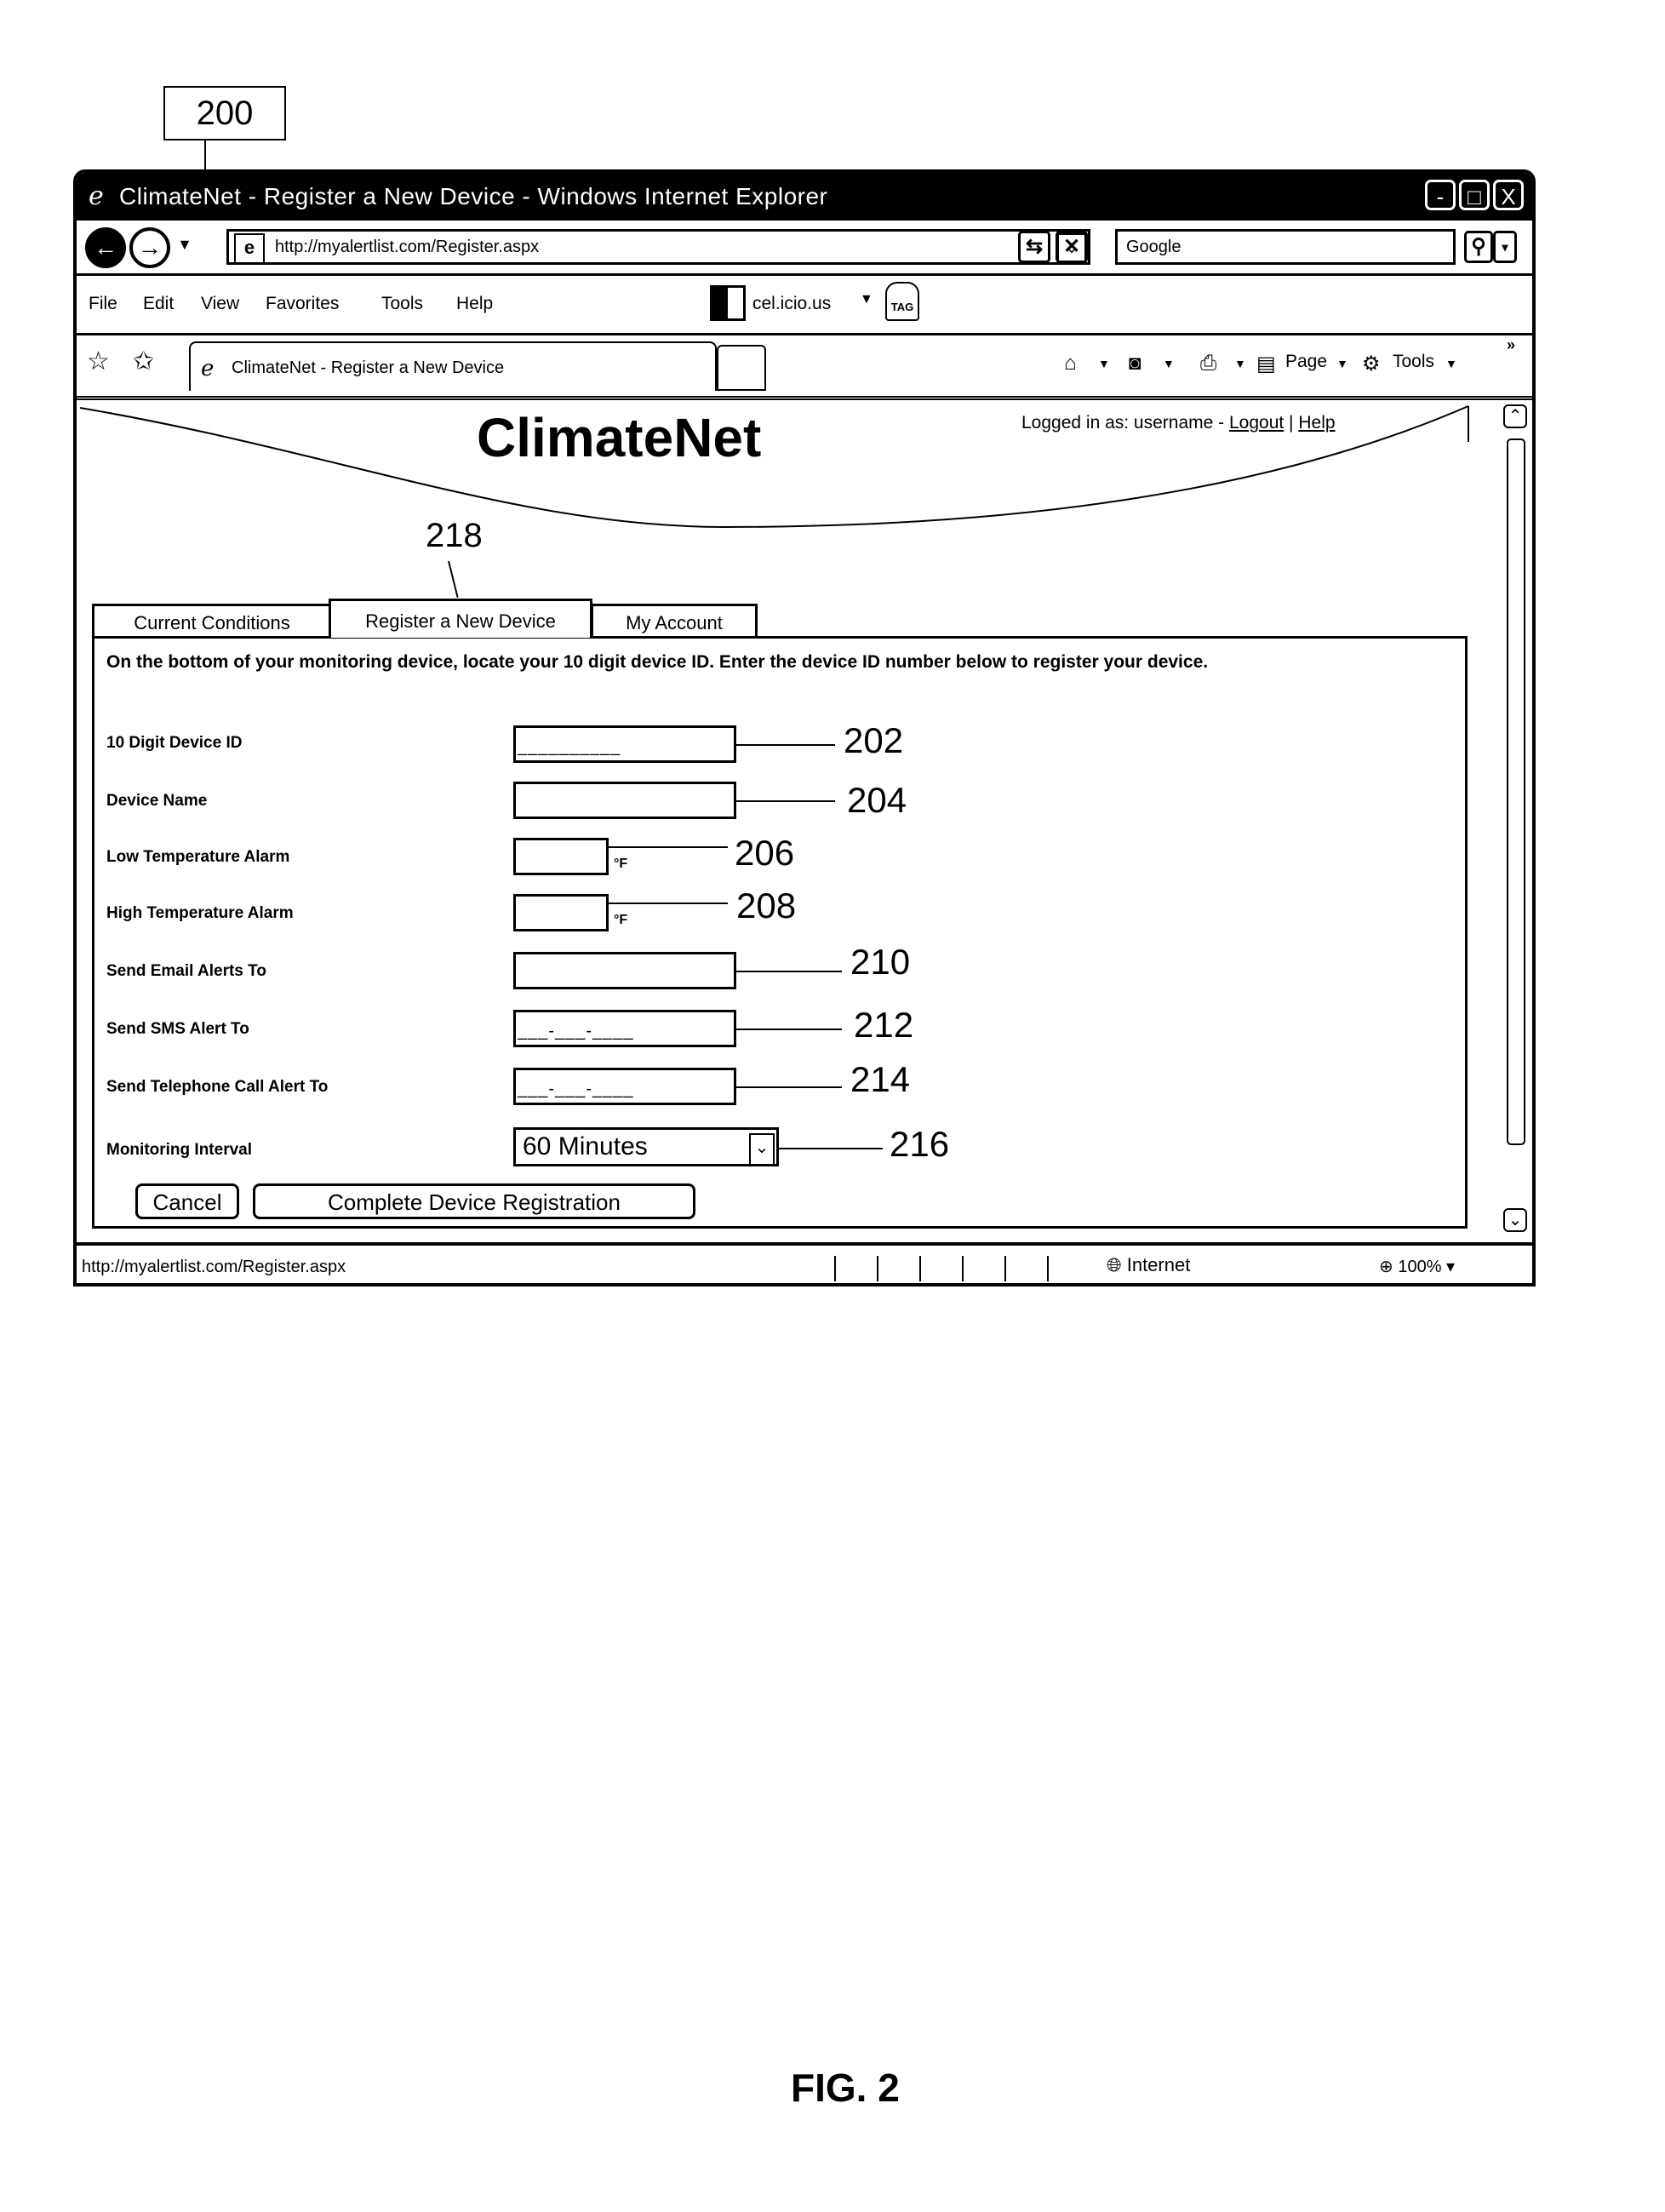  What do you see at coordinates (186, 971) in the screenshot?
I see `email-alert-label: Send Email Alerts To` at bounding box center [186, 971].